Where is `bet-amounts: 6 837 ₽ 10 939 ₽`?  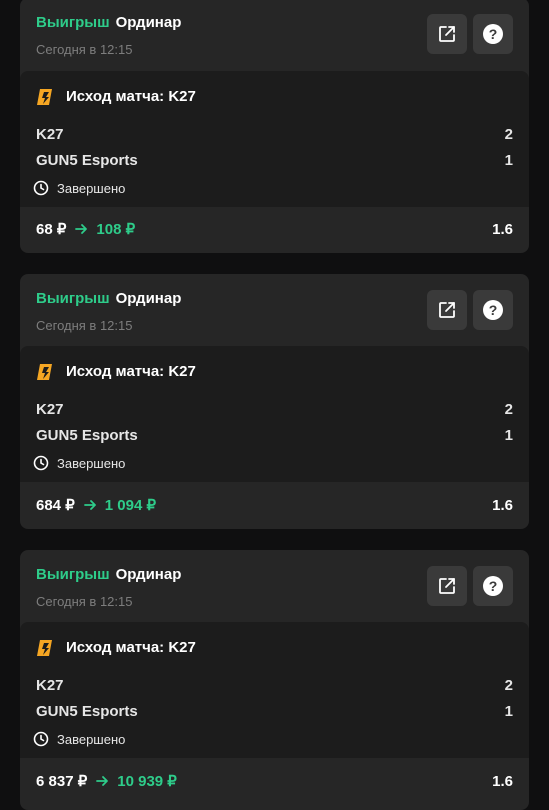 bet-amounts: 6 837 ₽ 10 939 ₽ is located at coordinates (106, 781).